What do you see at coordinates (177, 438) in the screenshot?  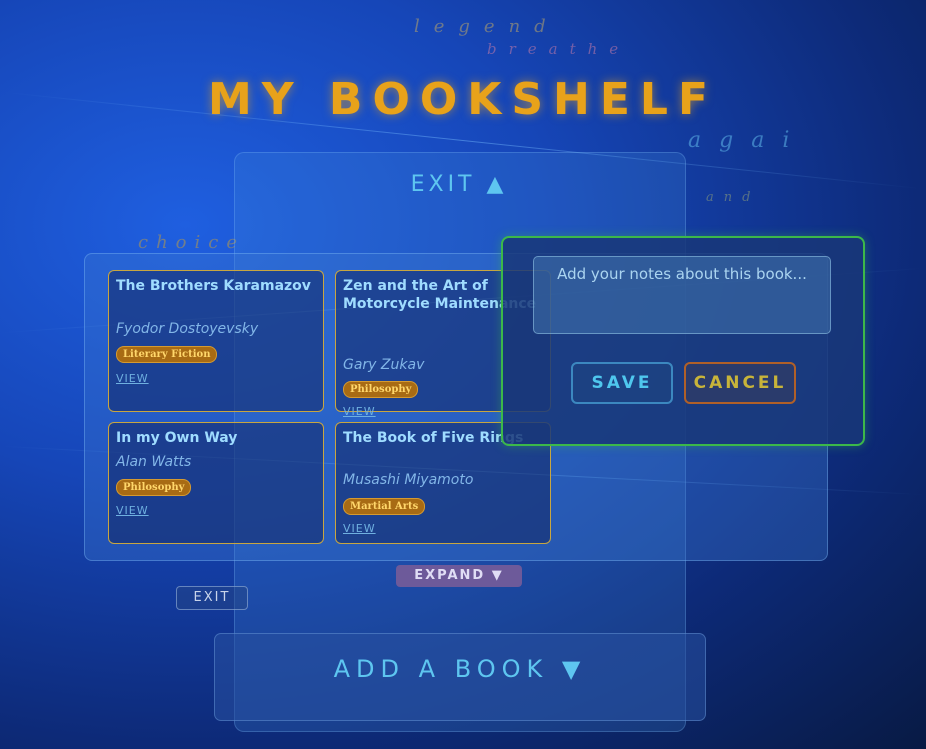 I see `book-title: In my Own Way` at bounding box center [177, 438].